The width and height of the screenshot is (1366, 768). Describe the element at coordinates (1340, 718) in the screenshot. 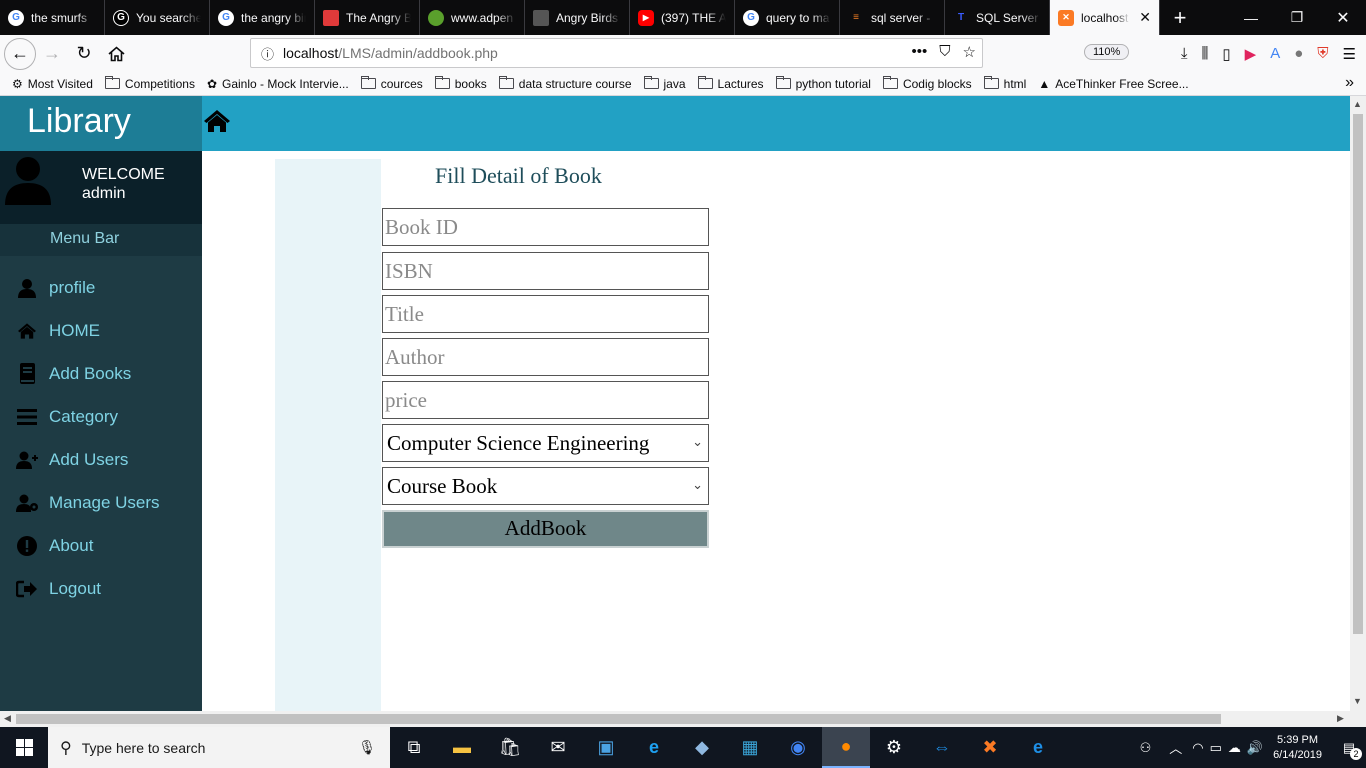

I see `scroll-right-icon: ▶` at that location.